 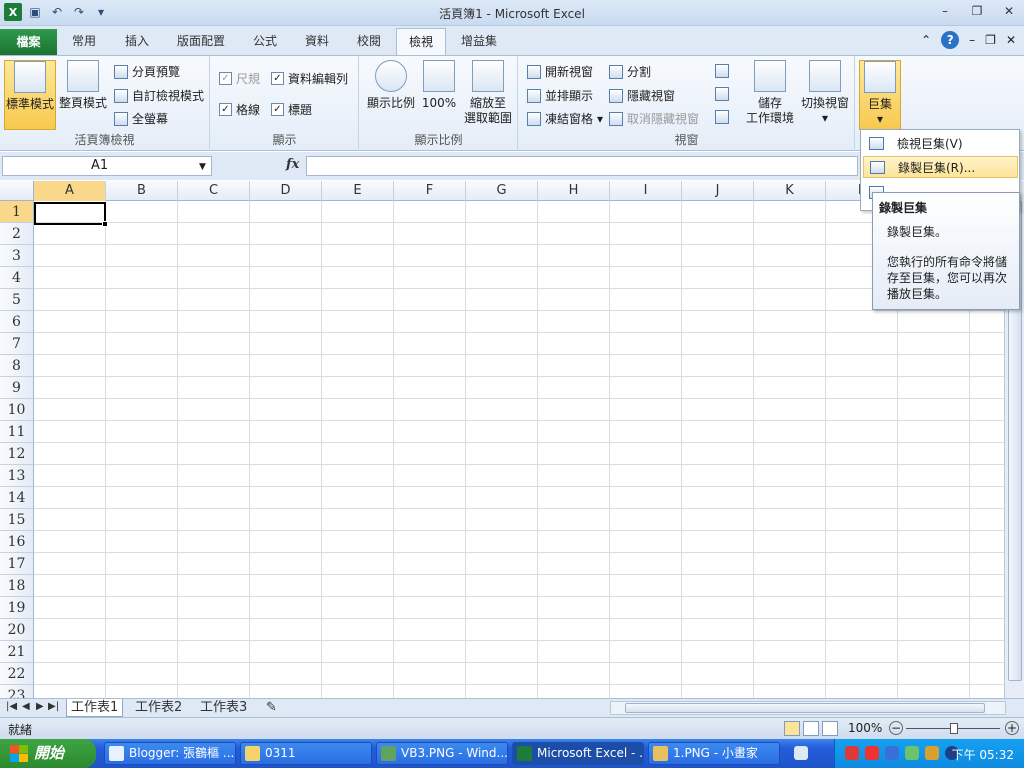 I want to click on macros-button: 巨集 ▾, so click(x=880, y=95).